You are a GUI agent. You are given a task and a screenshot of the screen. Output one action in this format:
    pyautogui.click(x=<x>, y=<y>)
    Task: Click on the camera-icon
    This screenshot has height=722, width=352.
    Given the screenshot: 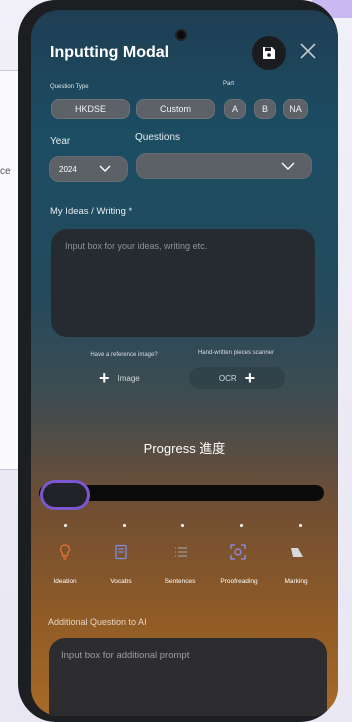 What is the action you would take?
    pyautogui.click(x=181, y=35)
    